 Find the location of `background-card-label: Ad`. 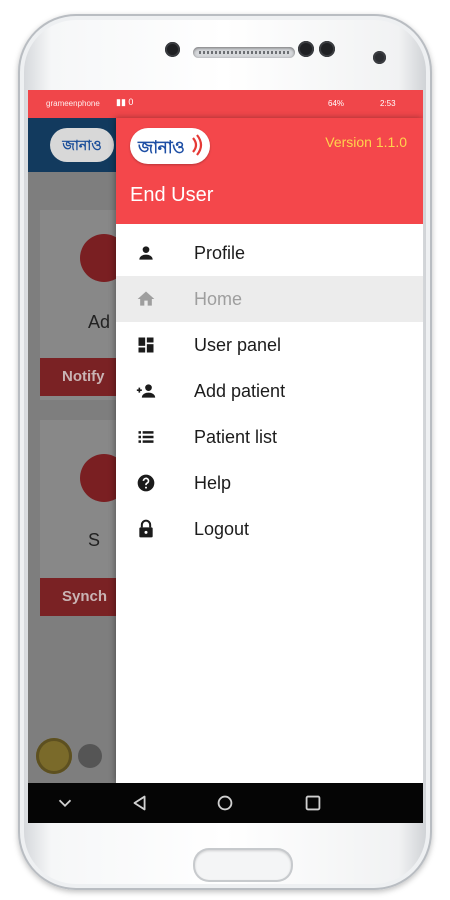

background-card-label: Ad is located at coordinates (99, 322).